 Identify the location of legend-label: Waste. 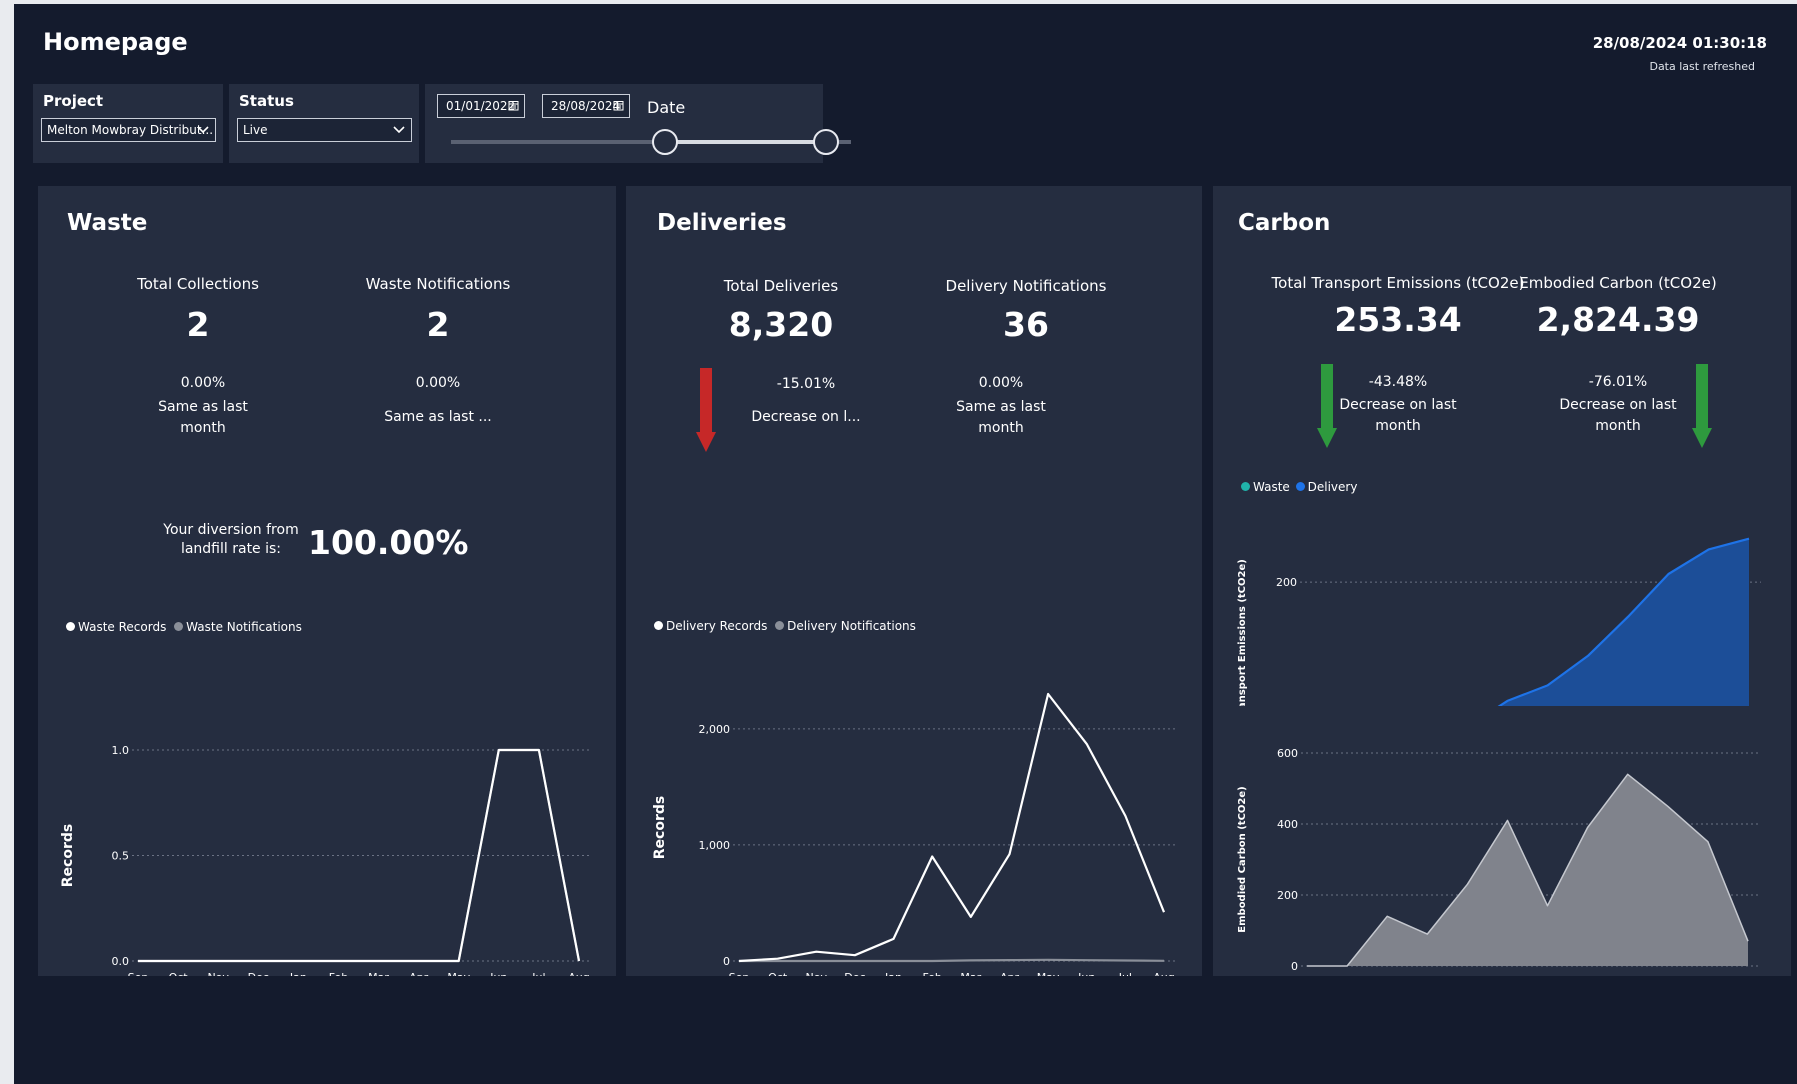
(1271, 487).